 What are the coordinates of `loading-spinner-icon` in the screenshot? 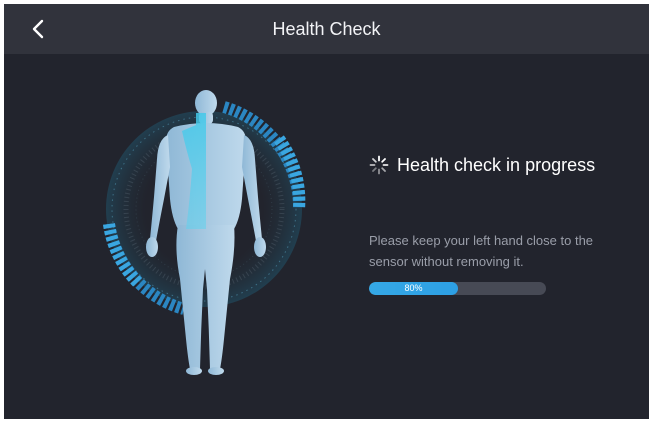 It's located at (379, 165).